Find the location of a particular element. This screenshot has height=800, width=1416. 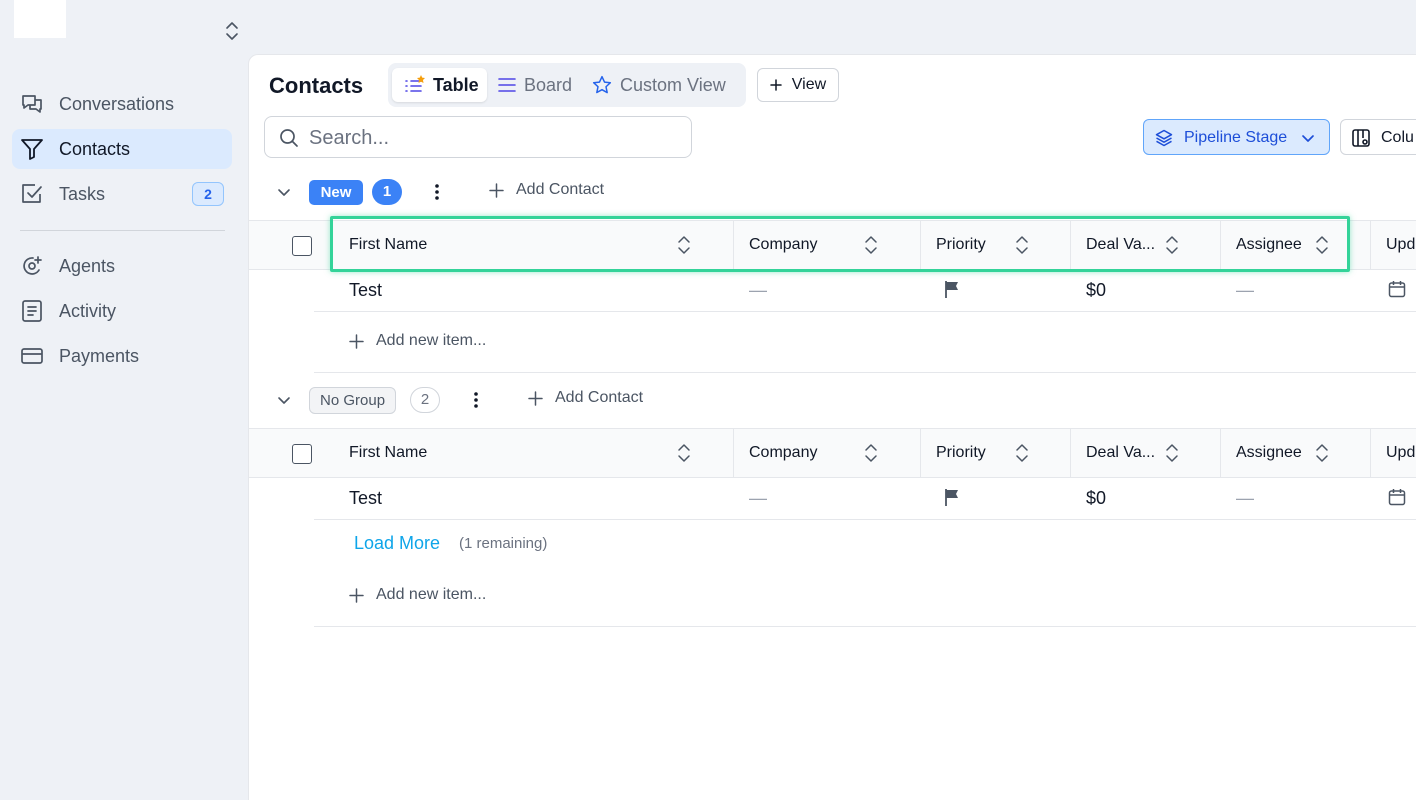

add-view-label: View is located at coordinates (809, 84).